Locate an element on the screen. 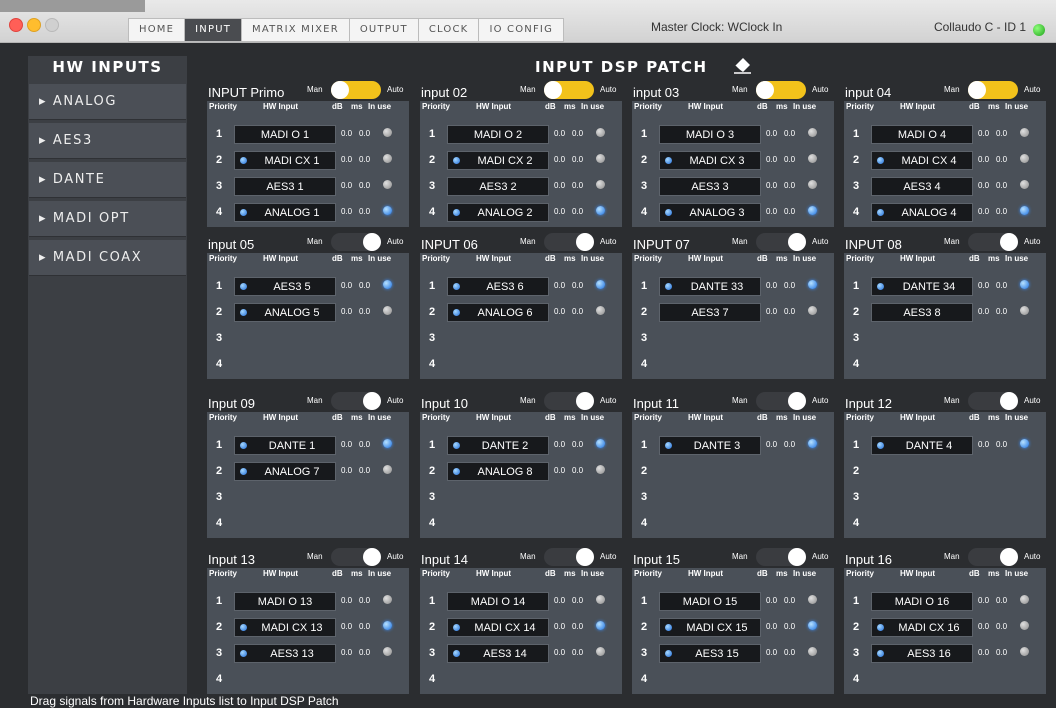 This screenshot has width=1056, height=708. input-panel-name: input 02 is located at coordinates (444, 92).